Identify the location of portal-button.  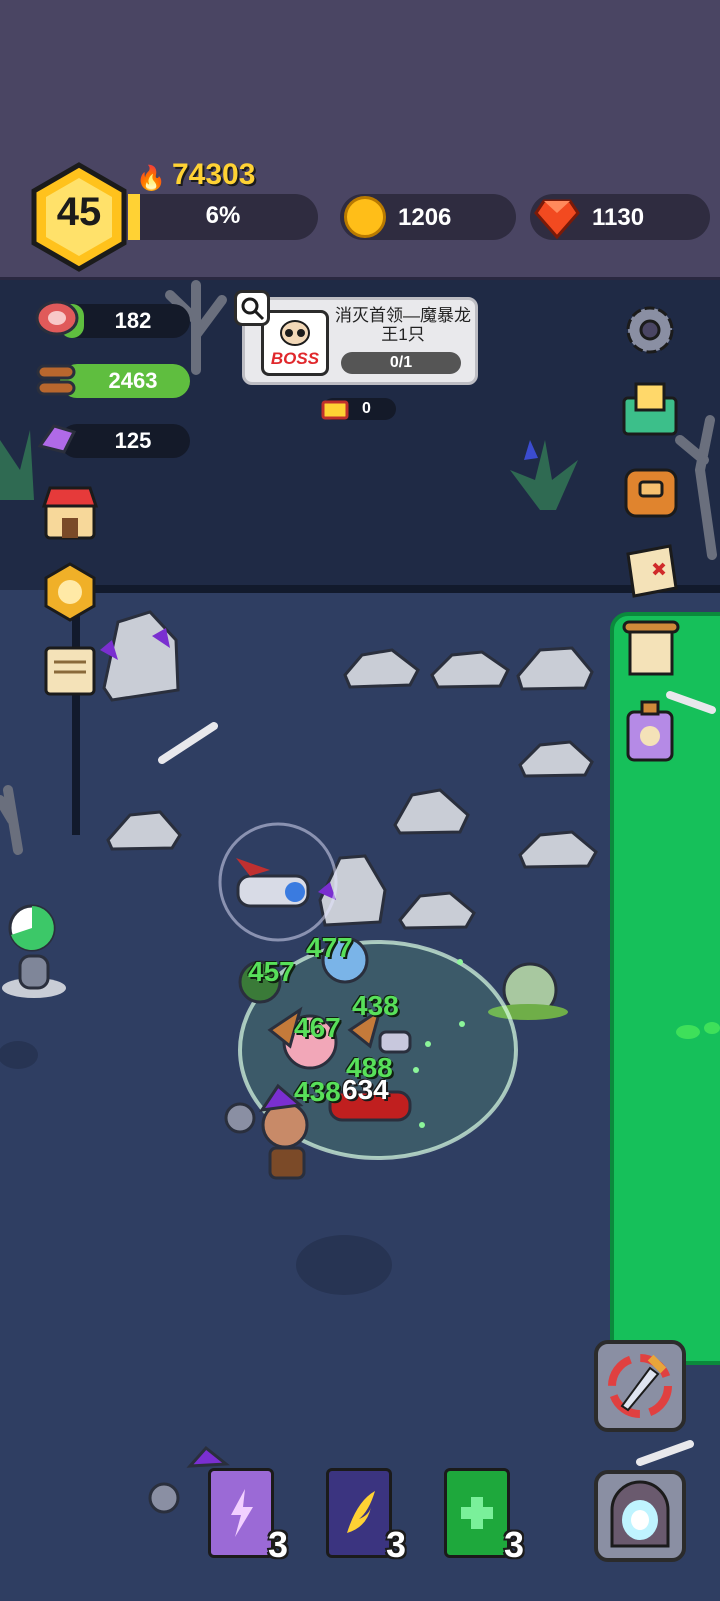
(640, 1516).